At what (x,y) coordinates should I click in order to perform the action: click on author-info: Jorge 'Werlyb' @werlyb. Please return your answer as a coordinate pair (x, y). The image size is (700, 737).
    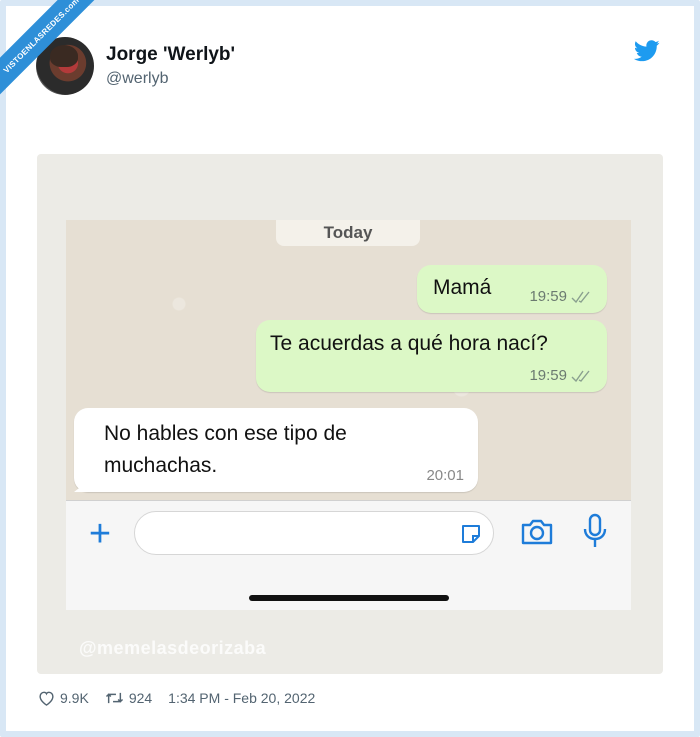
    Looking at the image, I should click on (170, 66).